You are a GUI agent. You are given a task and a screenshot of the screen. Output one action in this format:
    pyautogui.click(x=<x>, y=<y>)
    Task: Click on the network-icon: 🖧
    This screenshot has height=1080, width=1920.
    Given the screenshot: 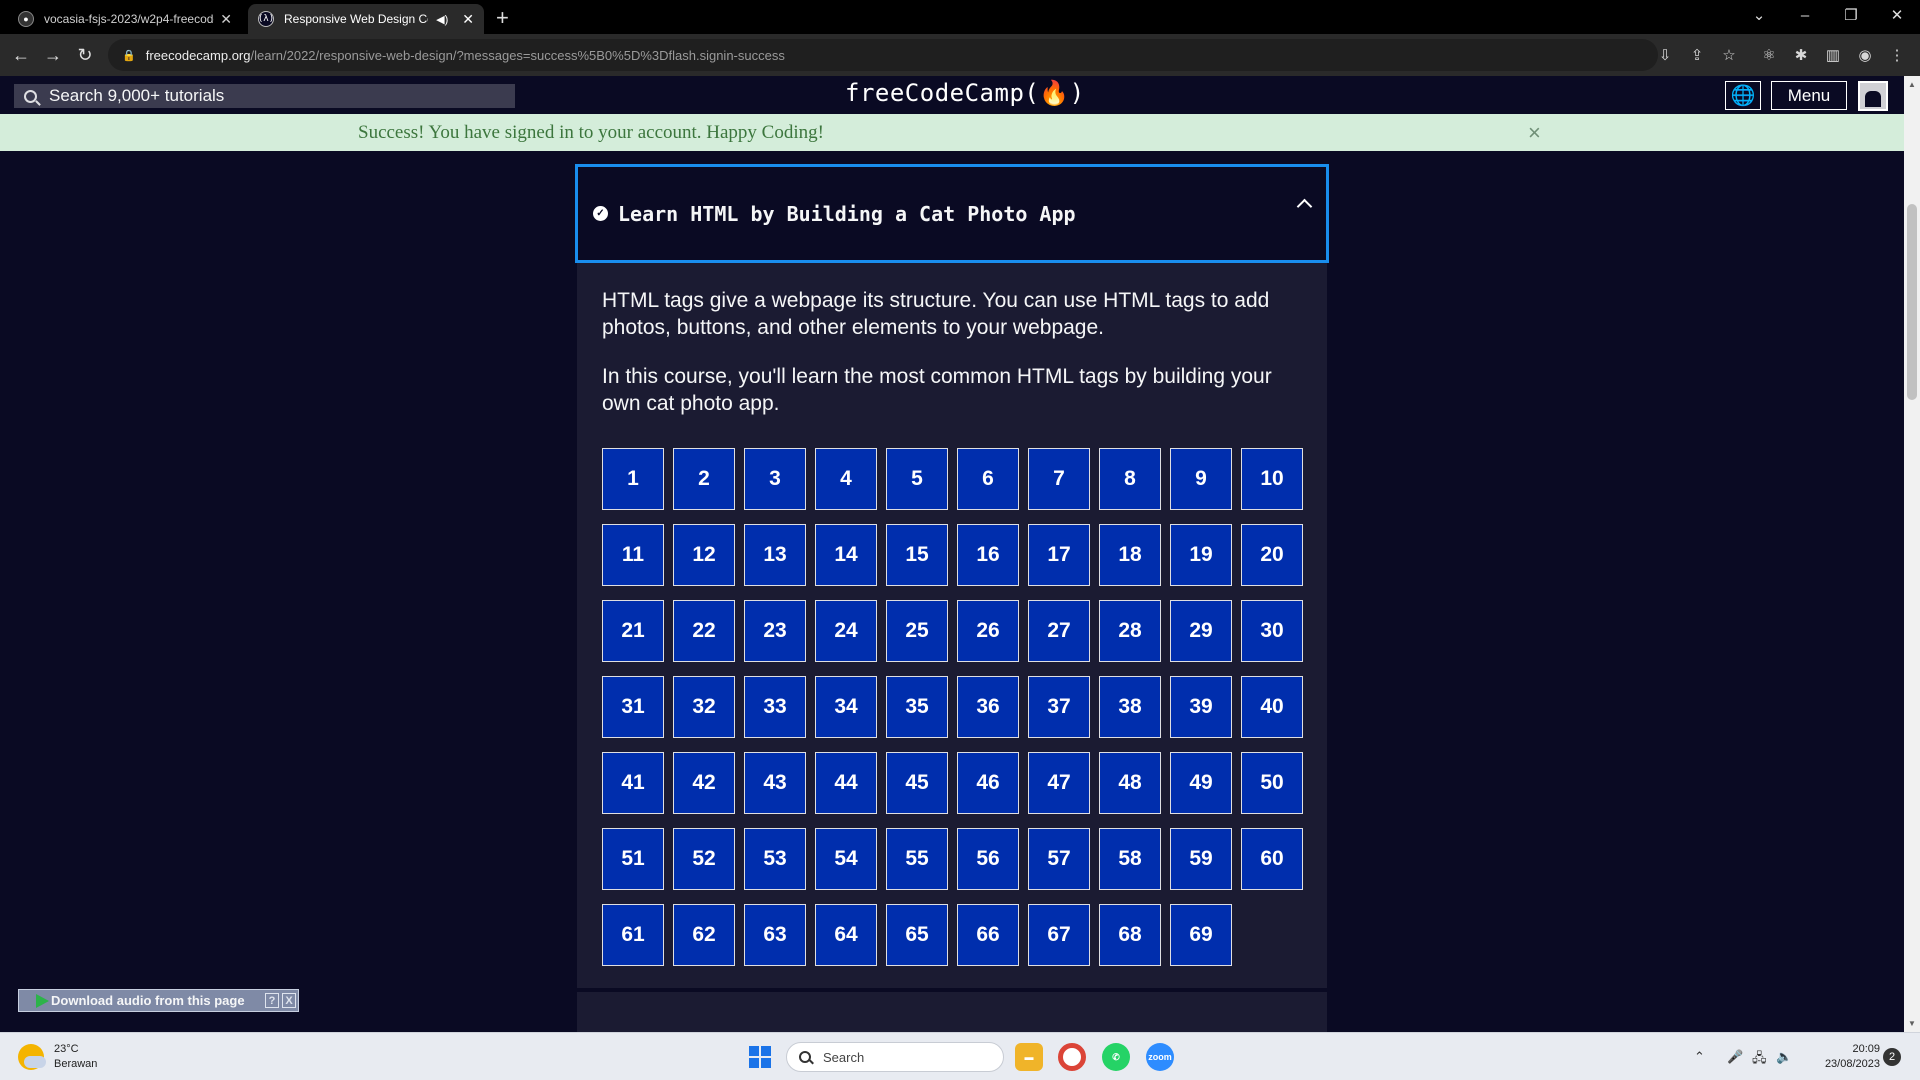 What is the action you would take?
    pyautogui.click(x=1759, y=1060)
    